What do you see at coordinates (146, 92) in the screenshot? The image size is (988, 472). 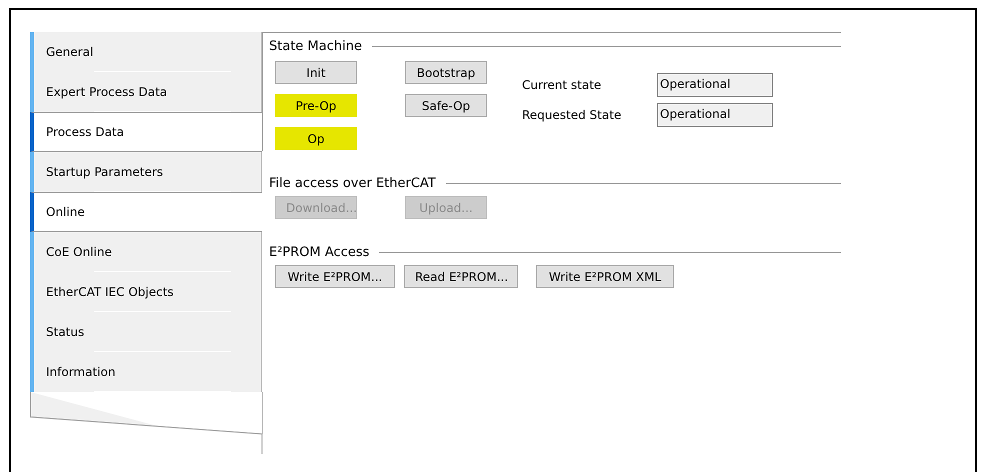 I see `sidebar-tab: Expert Process Data` at bounding box center [146, 92].